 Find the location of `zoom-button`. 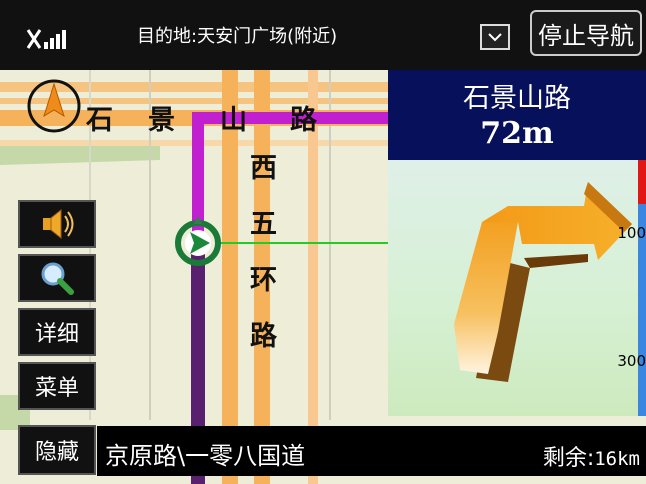

zoom-button is located at coordinates (57, 278).